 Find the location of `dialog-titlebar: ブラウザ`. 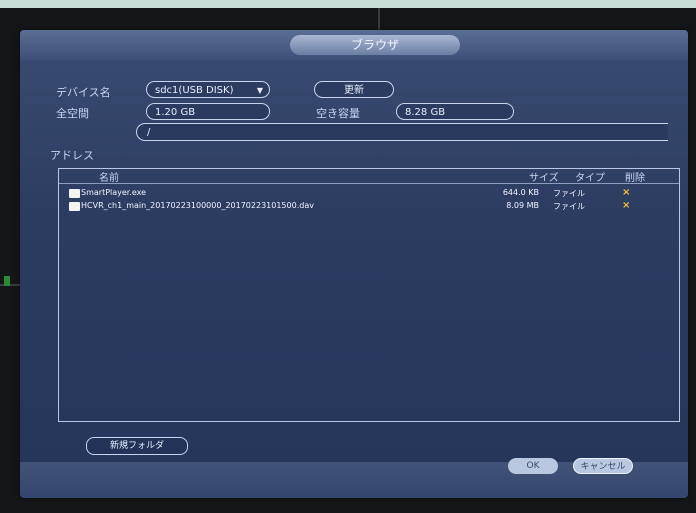

dialog-titlebar: ブラウザ is located at coordinates (354, 45).